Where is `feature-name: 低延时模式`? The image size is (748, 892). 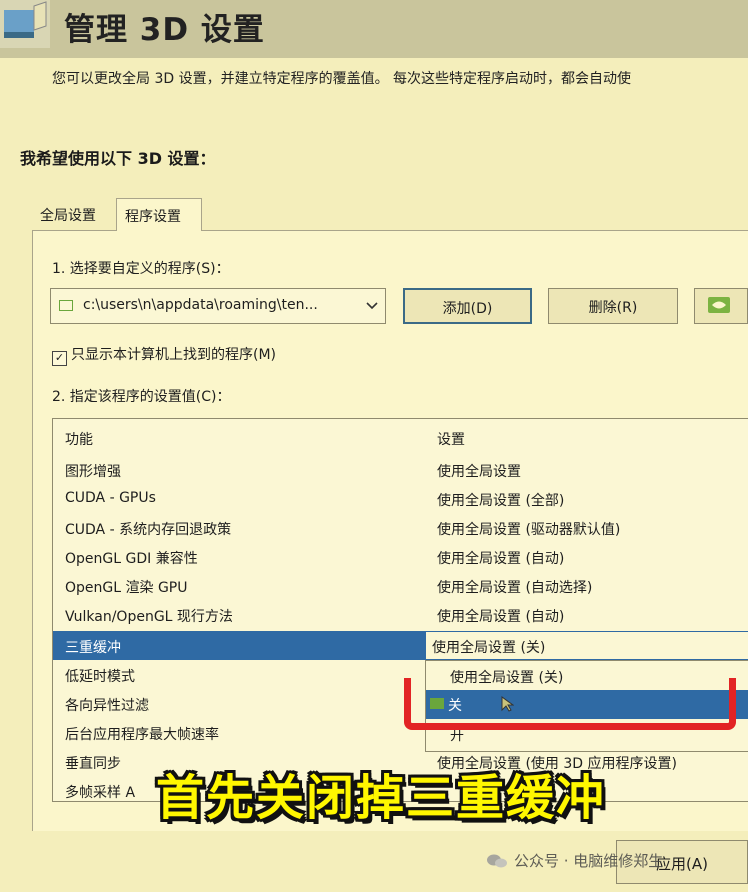
feature-name: 低延时模式 is located at coordinates (100, 677).